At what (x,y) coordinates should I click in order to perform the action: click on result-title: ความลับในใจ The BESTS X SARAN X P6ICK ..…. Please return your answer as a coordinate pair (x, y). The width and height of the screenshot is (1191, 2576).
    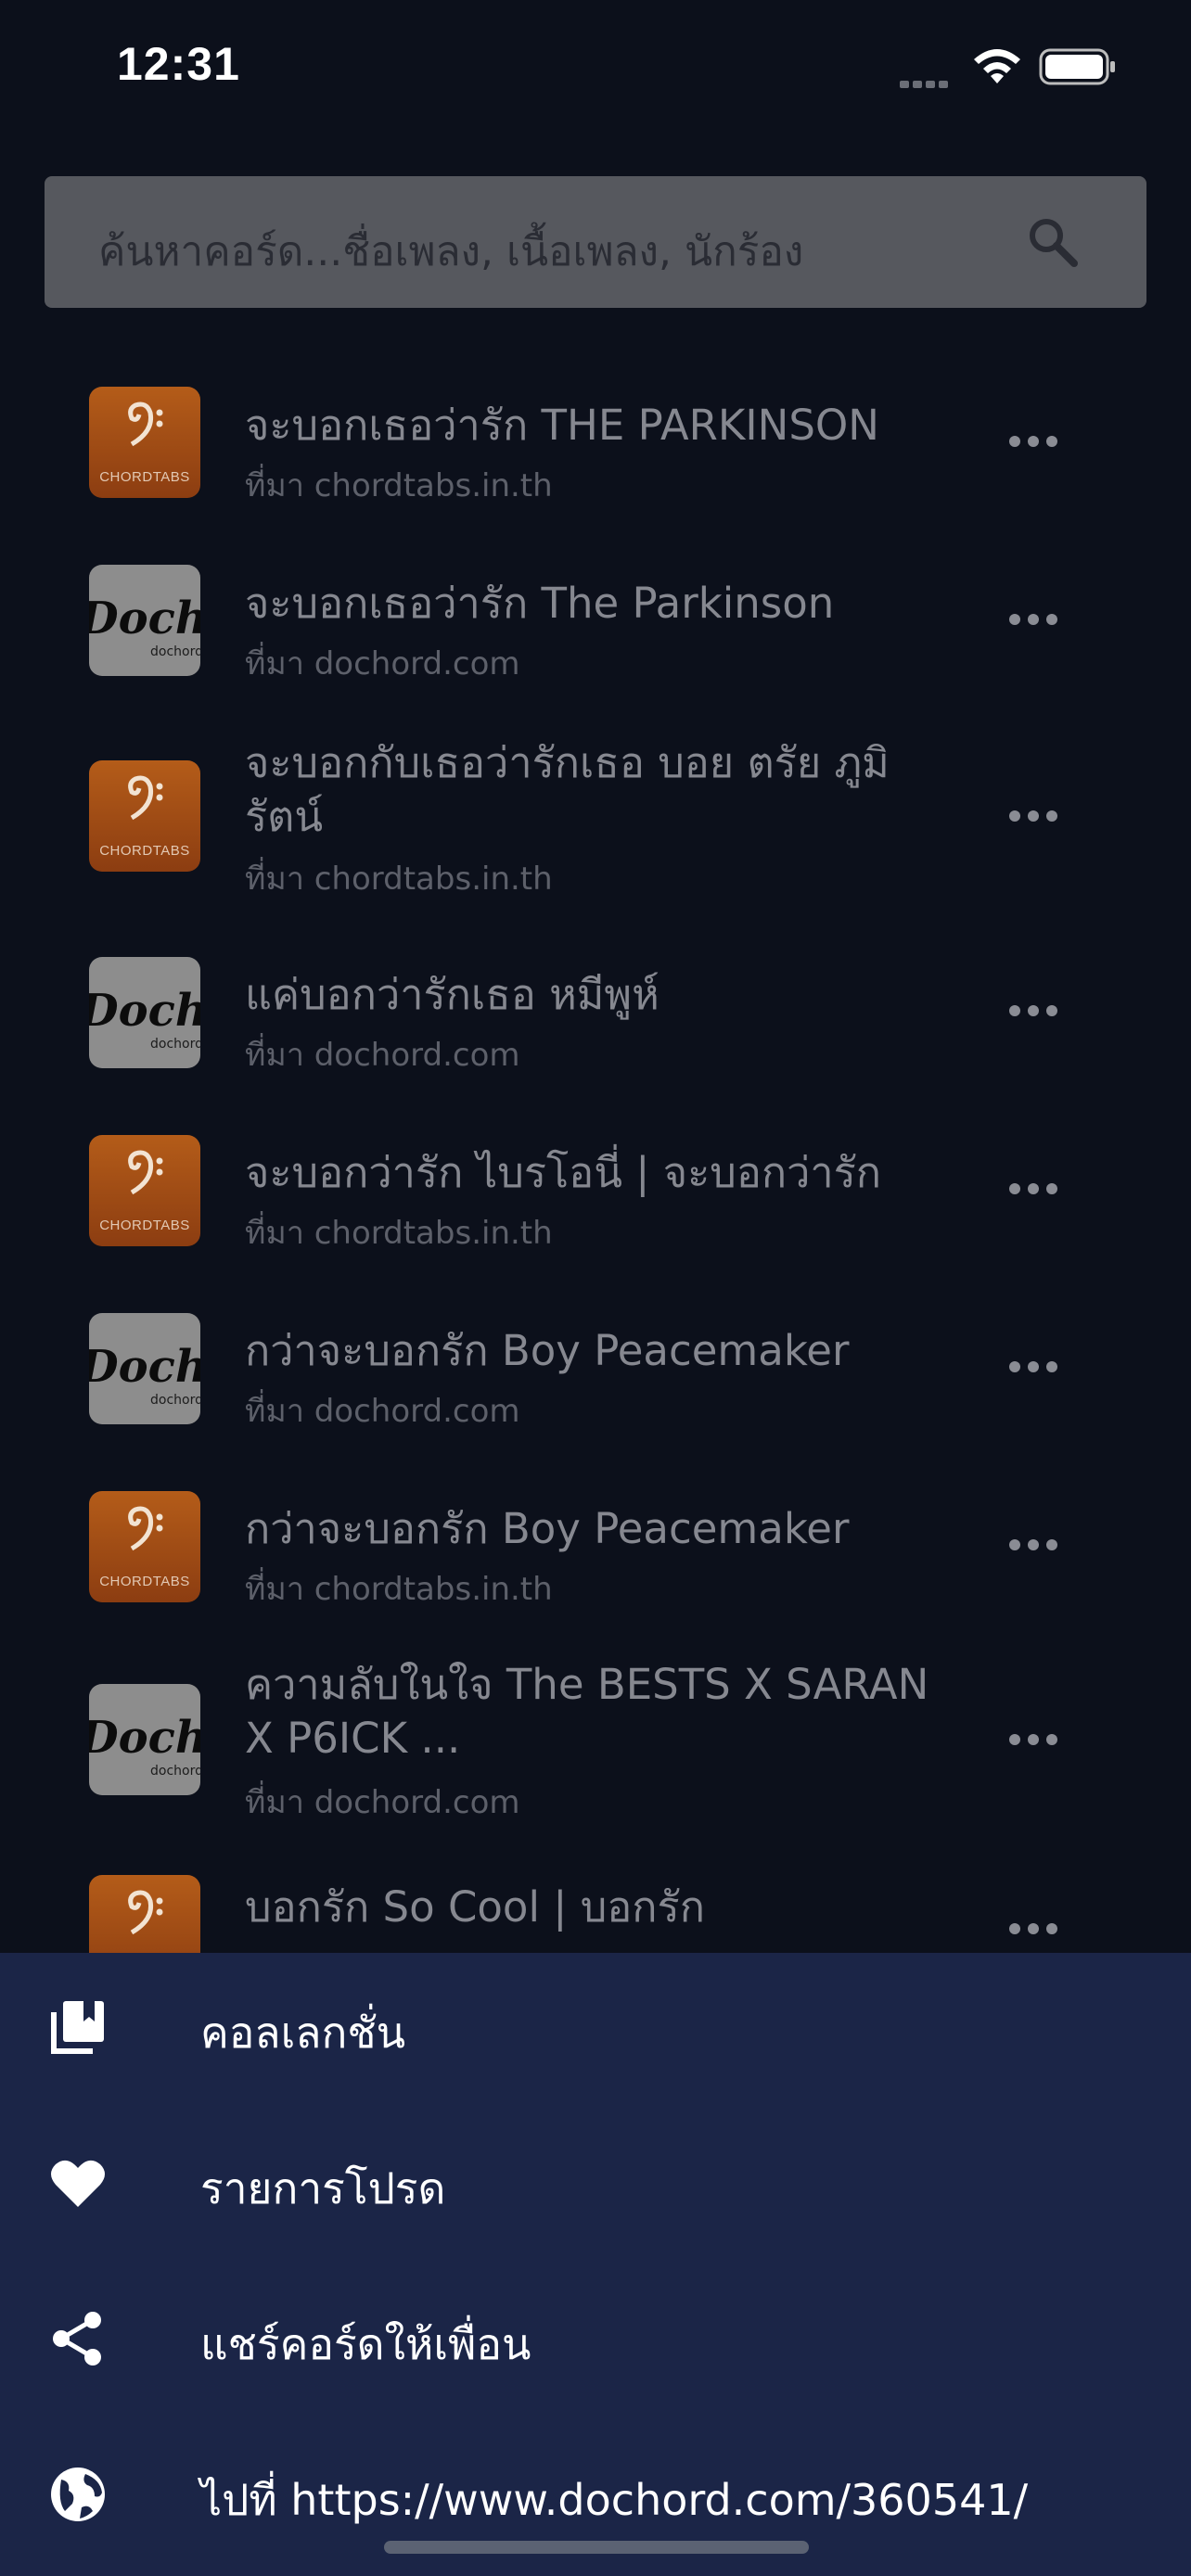
    Looking at the image, I should click on (587, 1712).